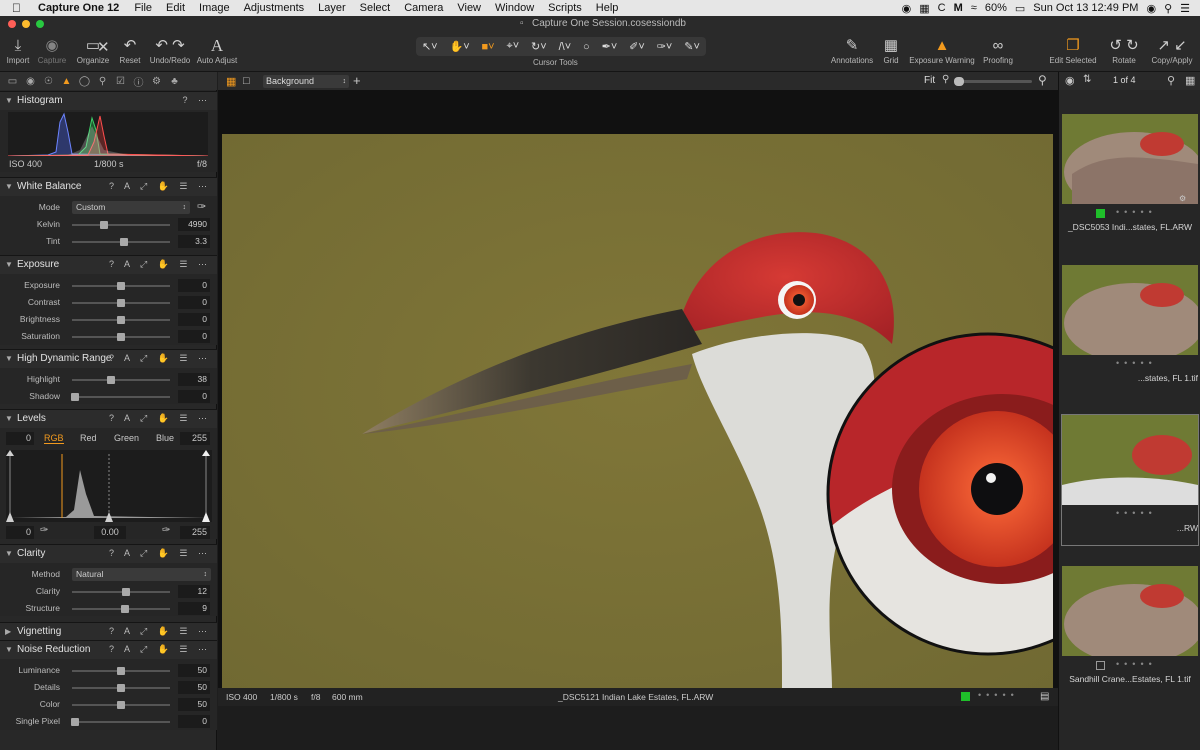  What do you see at coordinates (20, 438) in the screenshot?
I see `levels-input-low: 0` at bounding box center [20, 438].